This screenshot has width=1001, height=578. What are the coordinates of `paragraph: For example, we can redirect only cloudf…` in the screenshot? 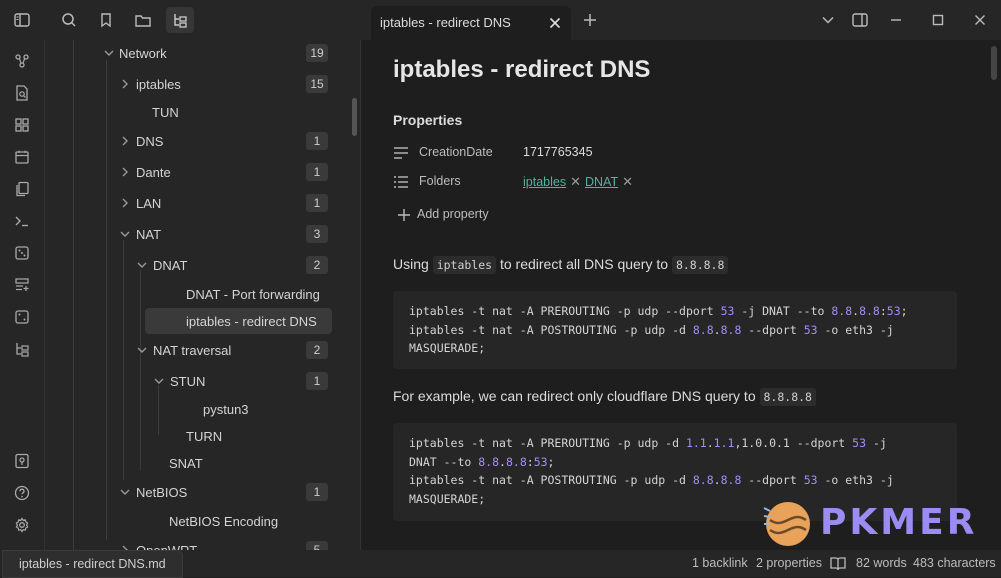 It's located at (604, 397).